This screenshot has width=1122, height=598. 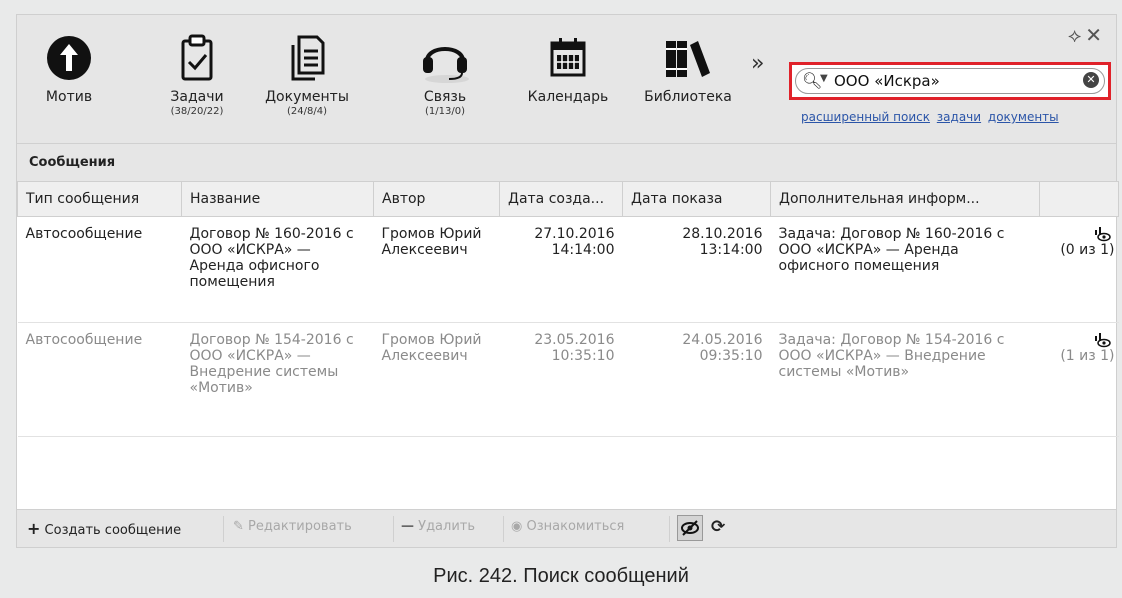 What do you see at coordinates (561, 269) in the screenshot?
I see `cell-created: 27.10.2016 14:14:00` at bounding box center [561, 269].